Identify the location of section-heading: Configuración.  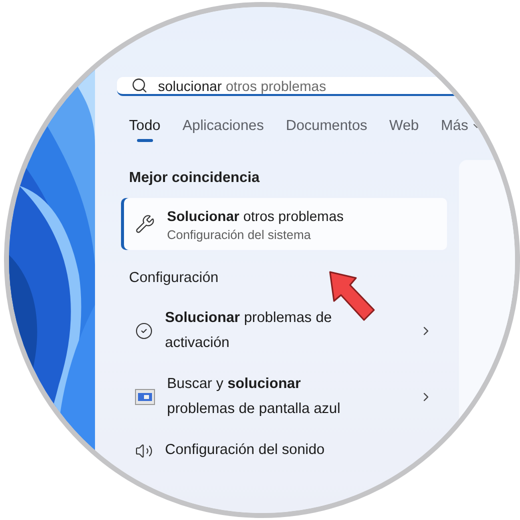
(173, 278).